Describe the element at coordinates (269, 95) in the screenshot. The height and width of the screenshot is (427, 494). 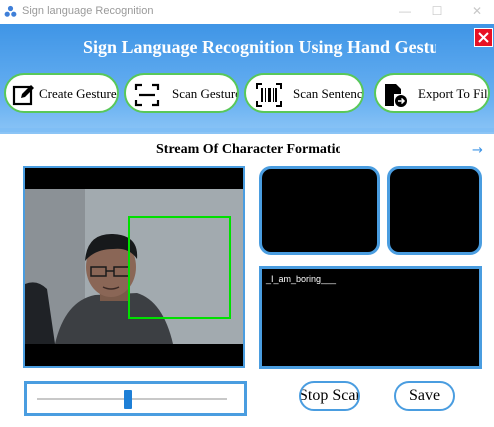
I see `barcode-scan-icon` at that location.